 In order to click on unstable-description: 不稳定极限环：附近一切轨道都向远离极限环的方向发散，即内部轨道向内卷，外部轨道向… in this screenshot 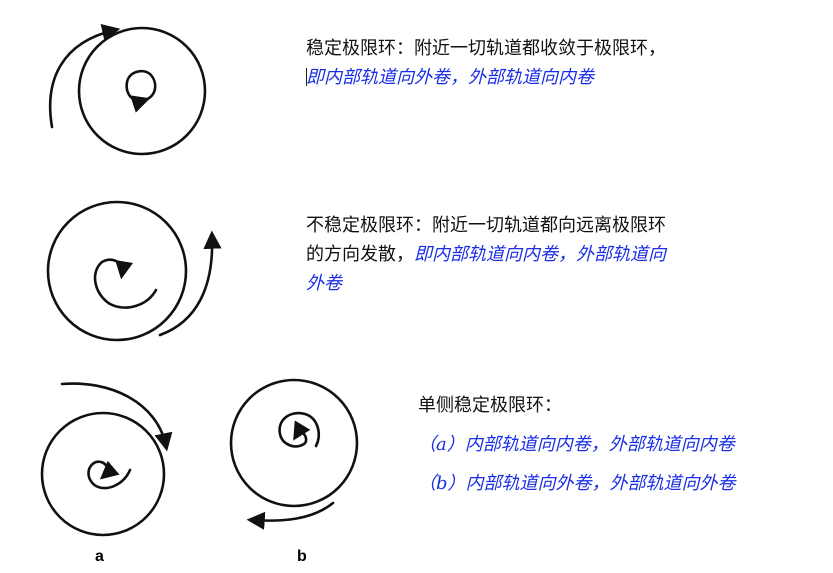, I will do `click(488, 254)`.